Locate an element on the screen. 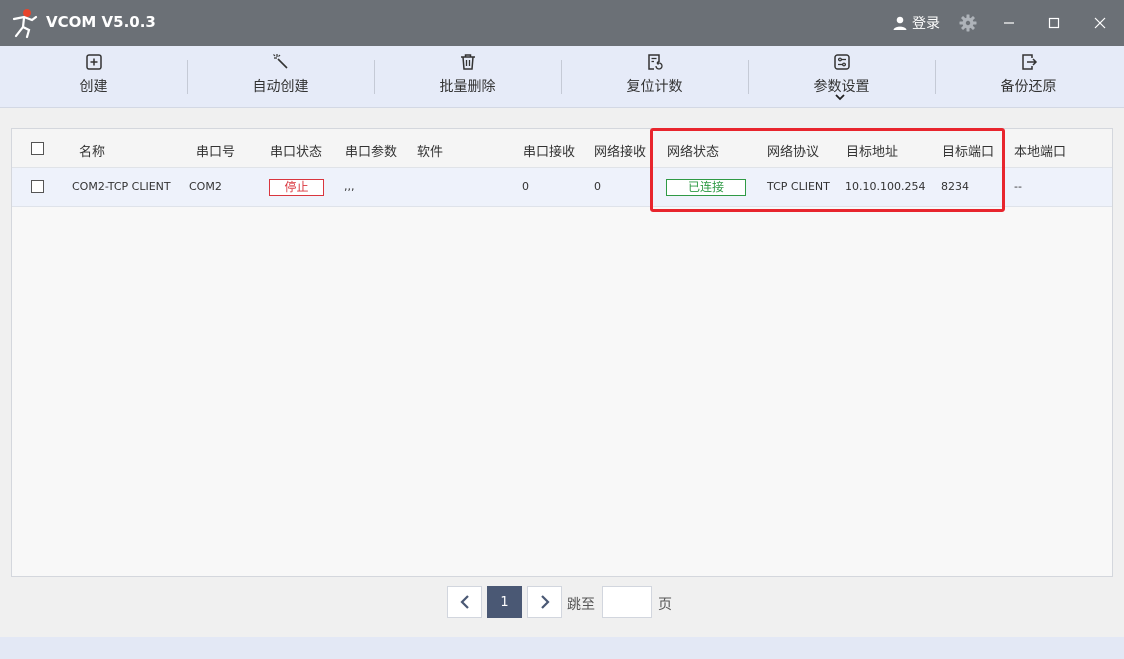 The height and width of the screenshot is (659, 1124). minimize-button is located at coordinates (1009, 23).